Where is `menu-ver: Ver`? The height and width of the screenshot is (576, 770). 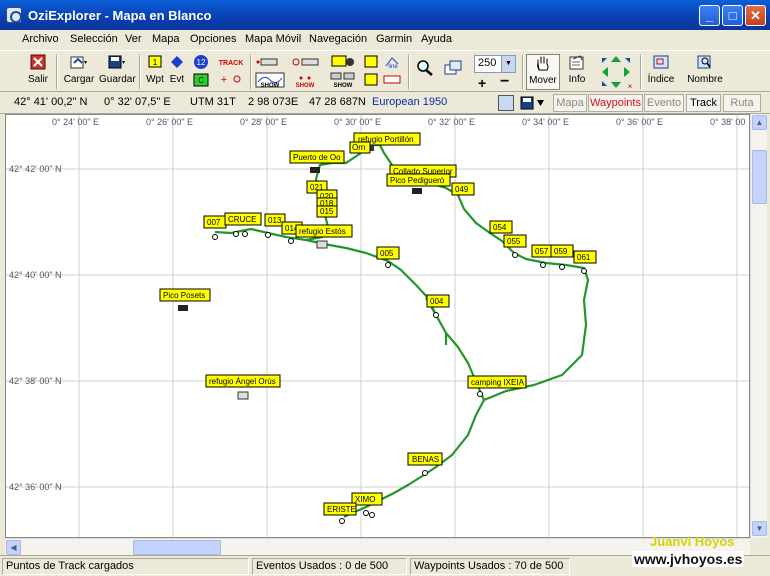 menu-ver: Ver is located at coordinates (133, 39).